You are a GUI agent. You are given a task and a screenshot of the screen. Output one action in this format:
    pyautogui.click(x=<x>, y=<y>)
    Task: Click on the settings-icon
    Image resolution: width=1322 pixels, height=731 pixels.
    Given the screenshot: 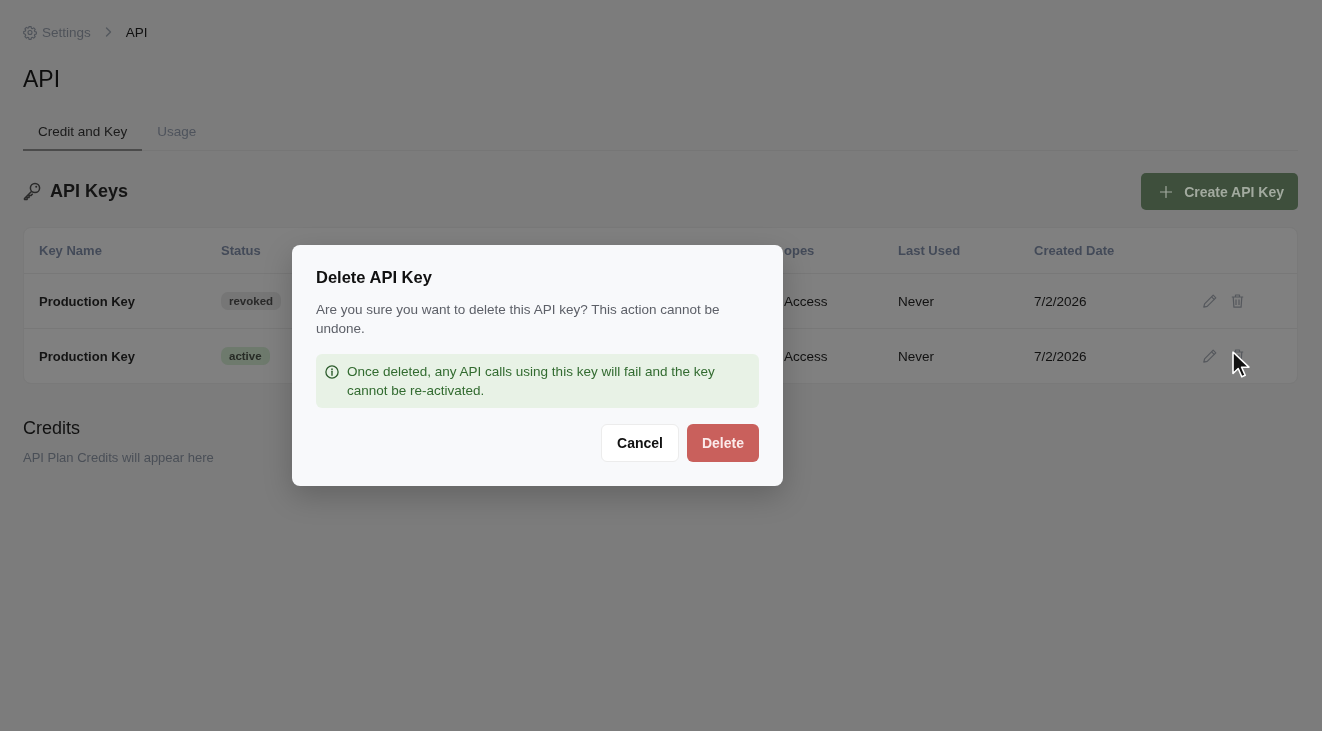 What is the action you would take?
    pyautogui.click(x=30, y=32)
    